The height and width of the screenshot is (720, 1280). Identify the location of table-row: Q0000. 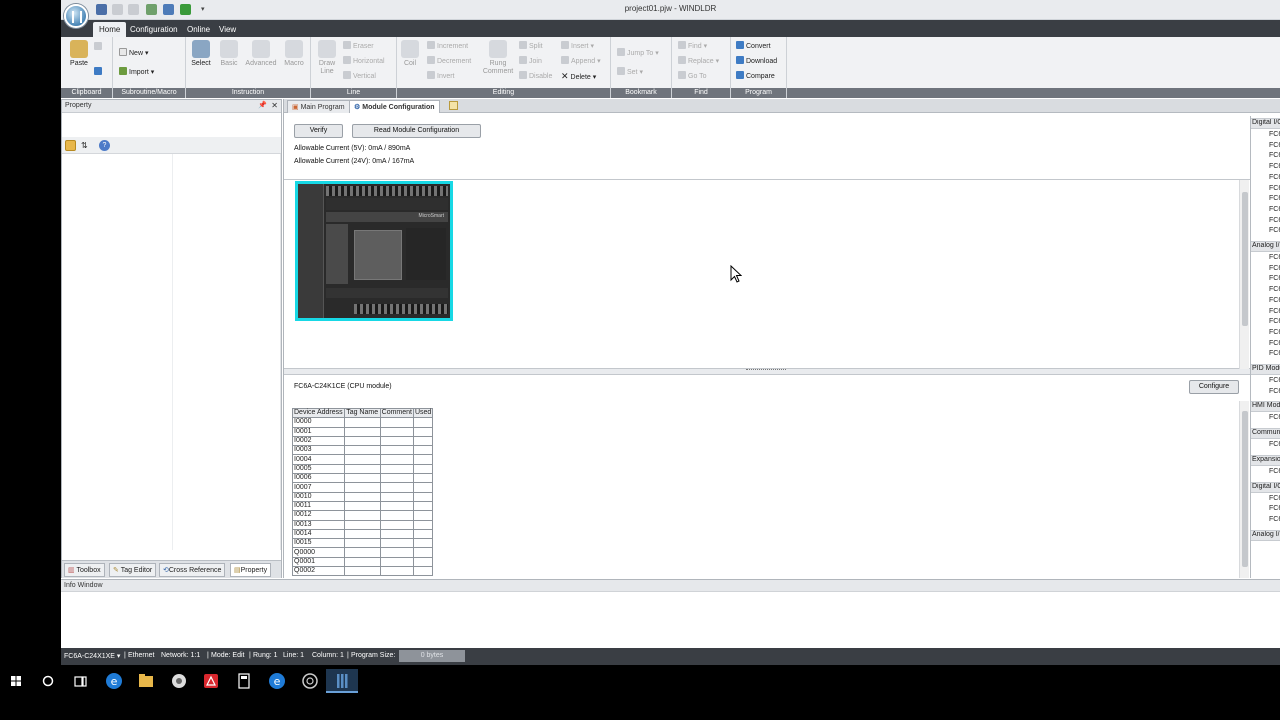
(363, 552).